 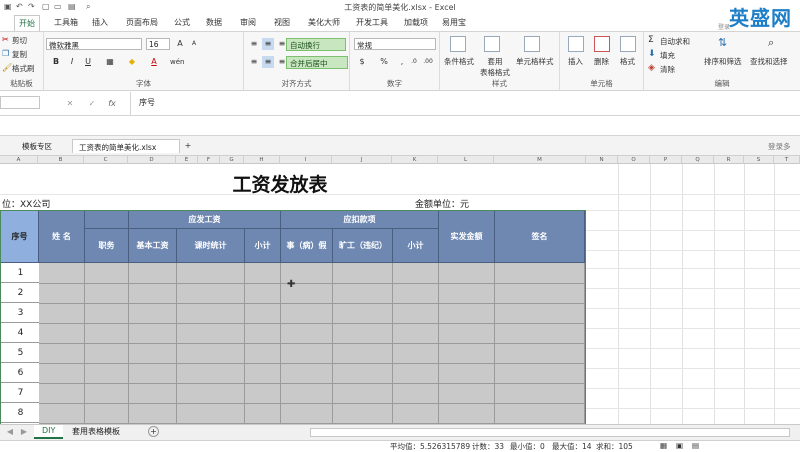 I want to click on tab-insert: 插入, so click(x=100, y=22).